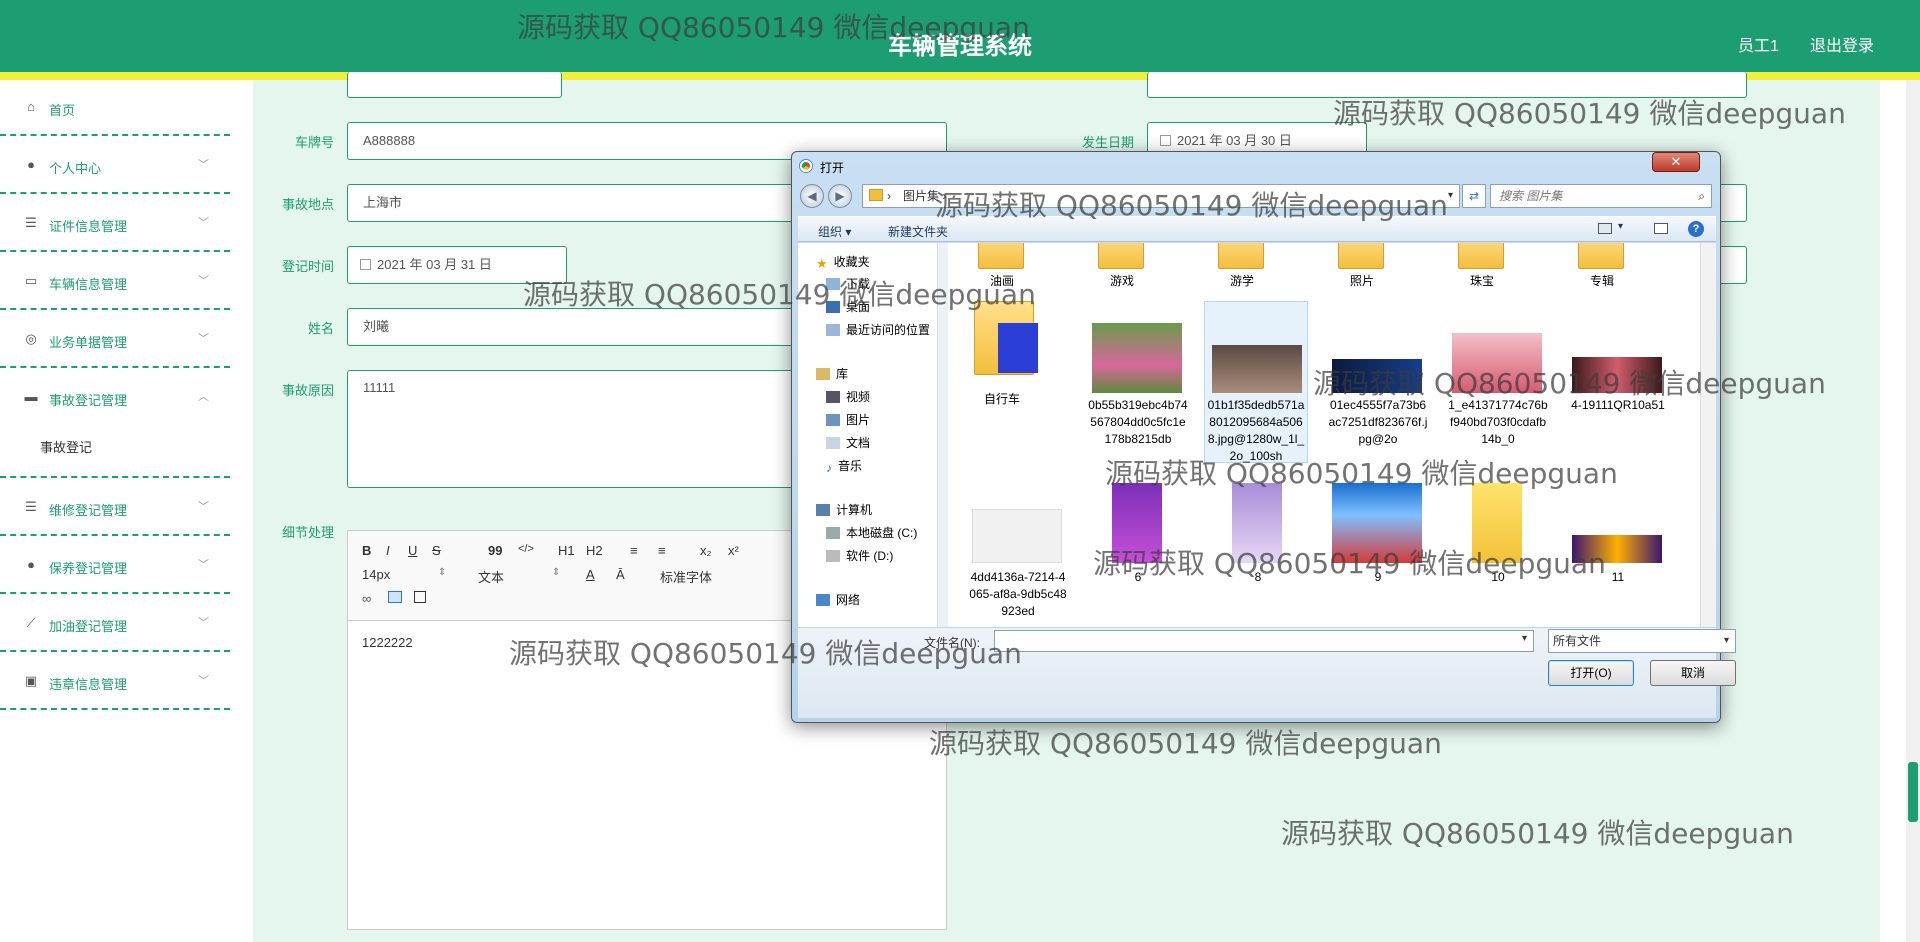 The image size is (1920, 942). Describe the element at coordinates (858, 284) in the screenshot. I see `nav-label: 下载` at that location.